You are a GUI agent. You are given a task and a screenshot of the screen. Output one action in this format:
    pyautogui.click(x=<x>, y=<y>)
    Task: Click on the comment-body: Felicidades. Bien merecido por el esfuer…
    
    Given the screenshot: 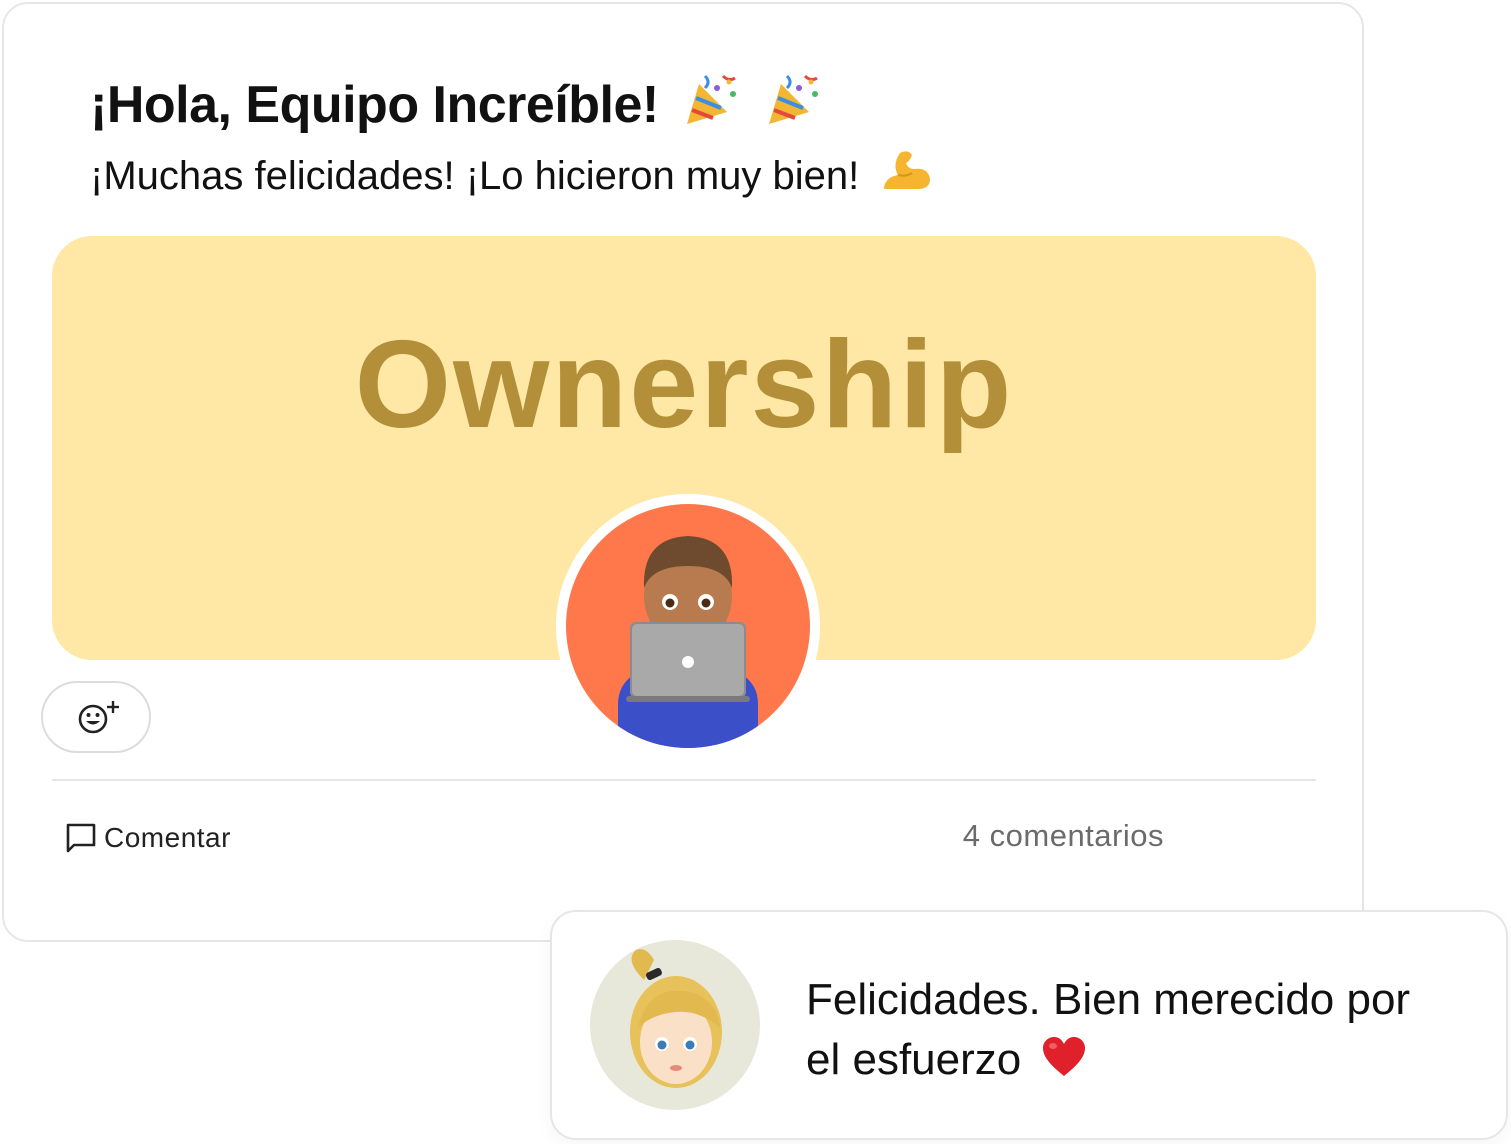 What is the action you would take?
    pyautogui.click(x=1108, y=1029)
    